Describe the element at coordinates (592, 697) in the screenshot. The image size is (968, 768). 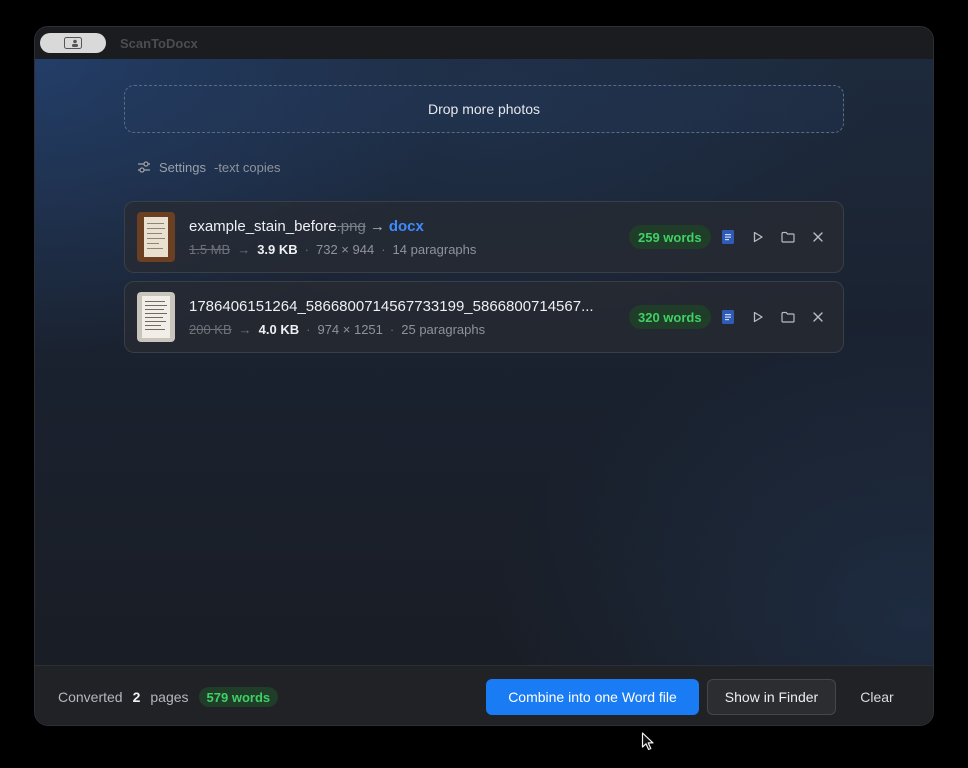
I see `combine-button: Combine into one Word file` at that location.